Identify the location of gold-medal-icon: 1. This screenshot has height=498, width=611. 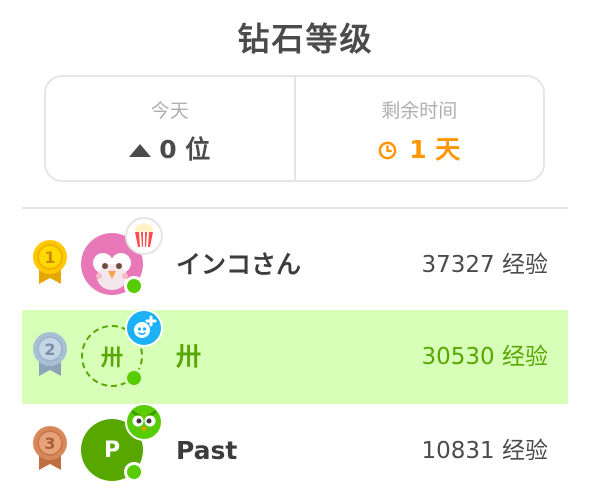
(50, 262).